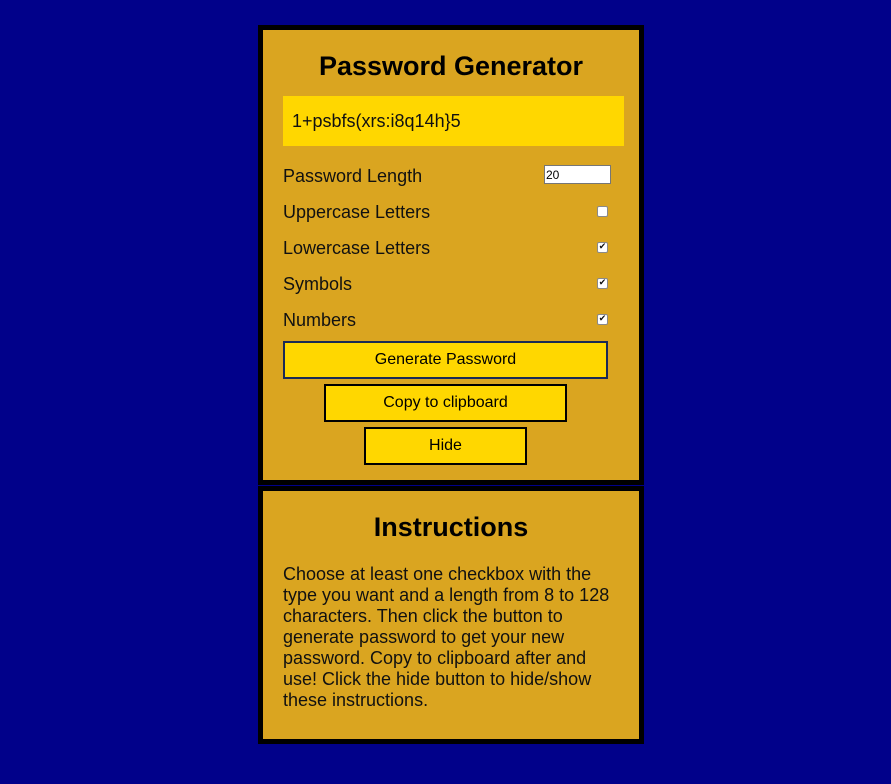 Image resolution: width=891 pixels, height=784 pixels. I want to click on password-length-label: Password Length, so click(353, 176).